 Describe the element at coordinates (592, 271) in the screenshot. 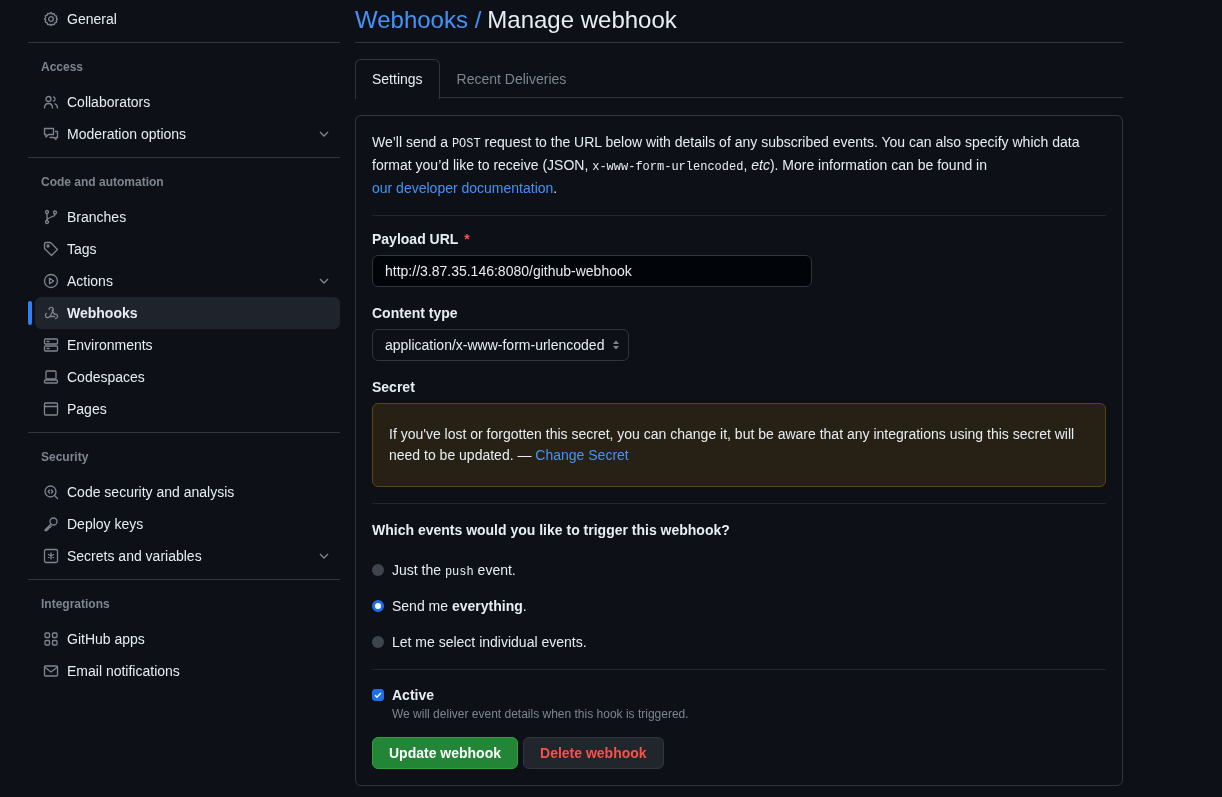

I see `url-input-field: http://3.87.35.146:8080/github-webhook` at that location.